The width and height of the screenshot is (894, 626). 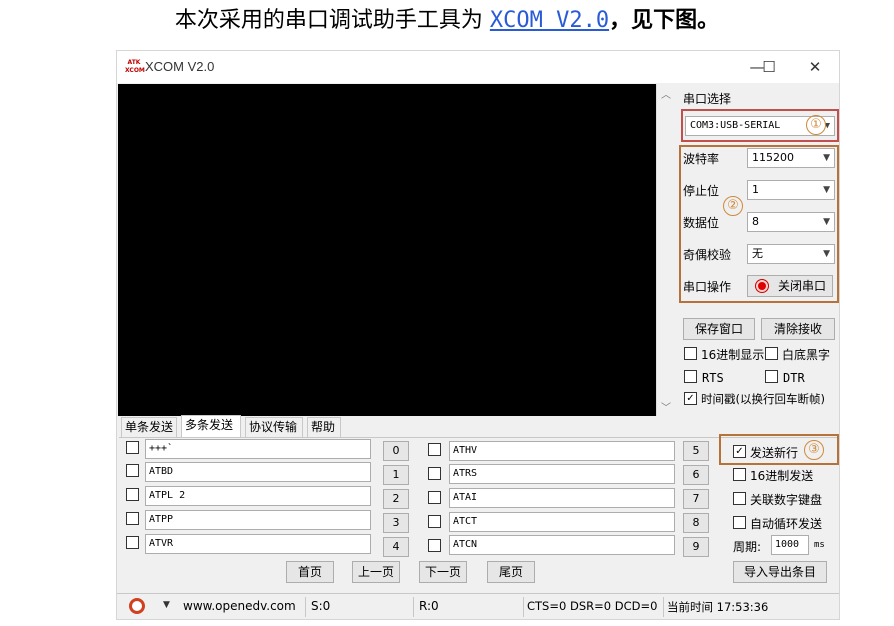 What do you see at coordinates (135, 66) in the screenshot?
I see `app-logo-icon: ATK XCOM` at bounding box center [135, 66].